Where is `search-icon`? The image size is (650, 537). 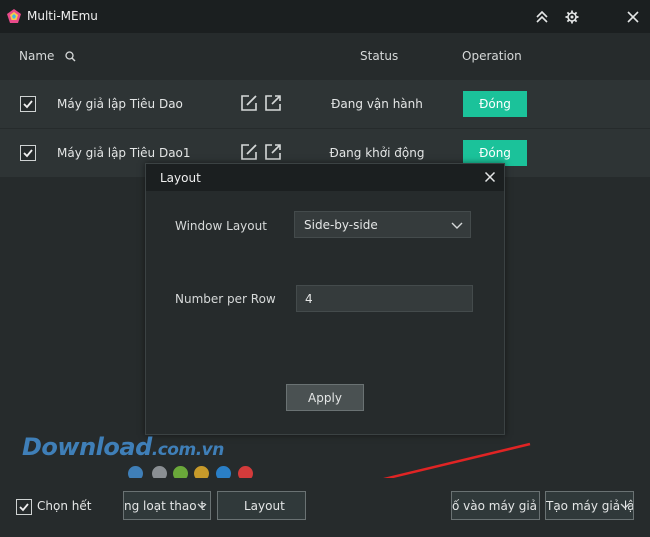
search-icon is located at coordinates (70, 56).